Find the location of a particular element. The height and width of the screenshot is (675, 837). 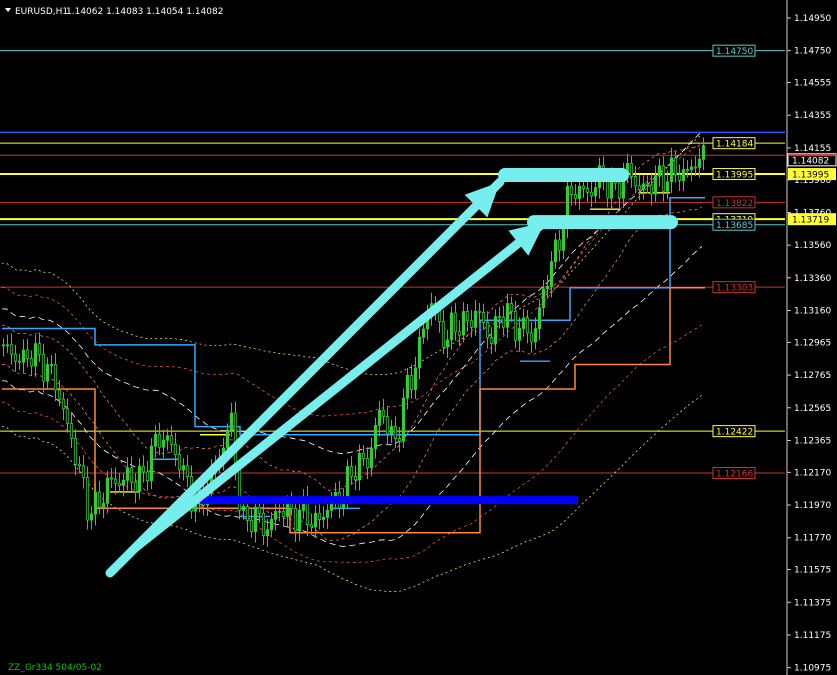

current-price-text: 1.14082 is located at coordinates (810, 161).